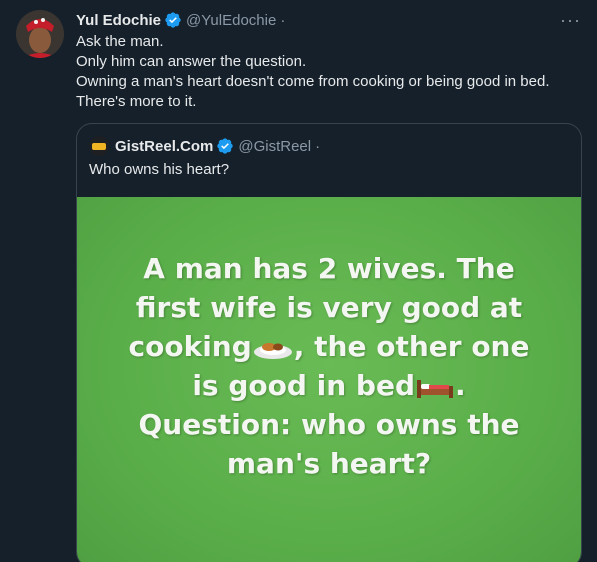 The height and width of the screenshot is (562, 597). Describe the element at coordinates (329, 140) in the screenshot. I see `quoted-tweet-header: GistReel.Com @GistReel ·` at that location.